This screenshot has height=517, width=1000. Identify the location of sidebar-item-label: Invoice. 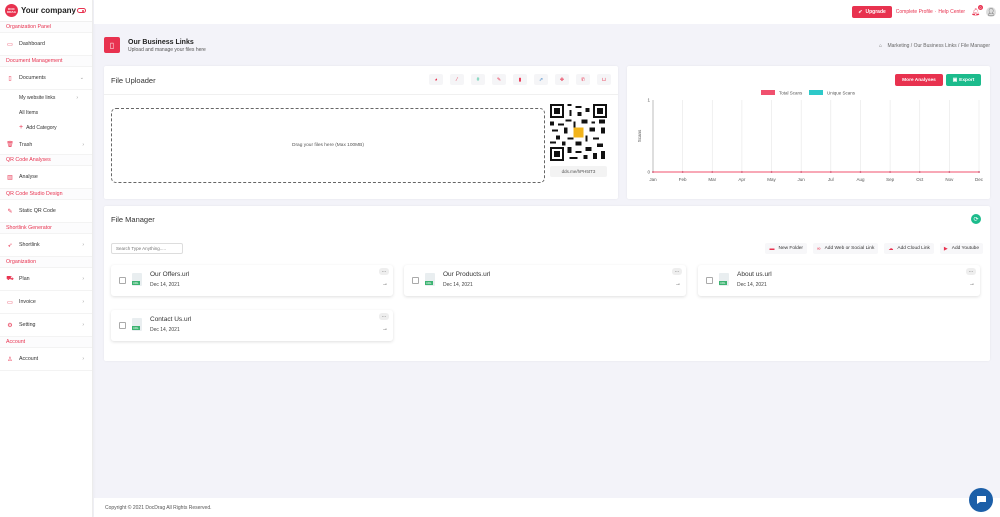
(27, 302).